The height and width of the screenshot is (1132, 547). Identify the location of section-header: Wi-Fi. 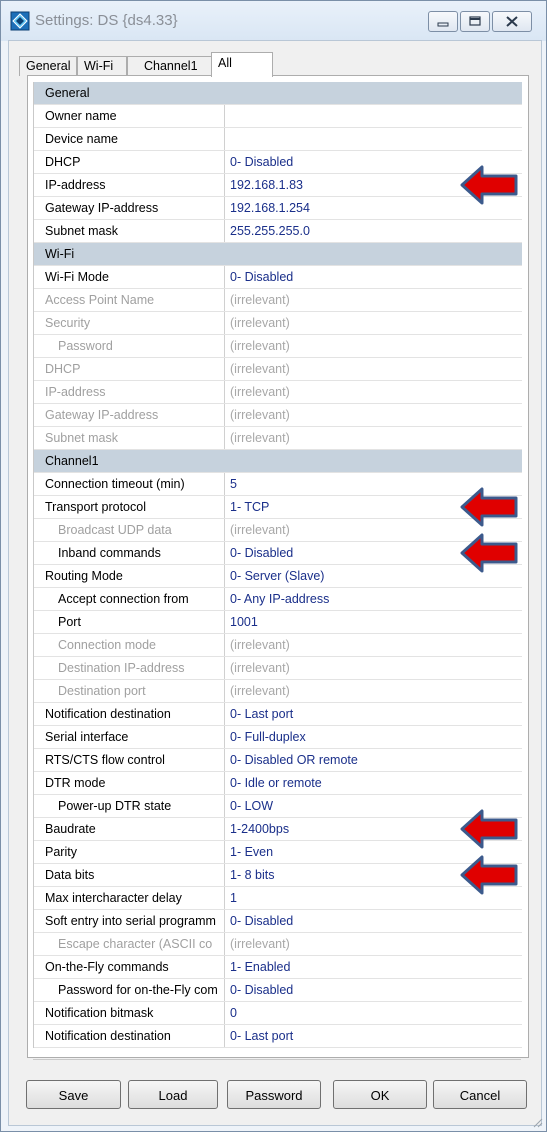
(278, 254).